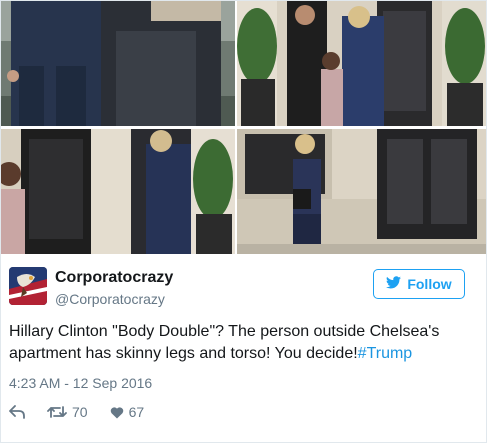  What do you see at coordinates (80, 412) in the screenshot?
I see `retweet-count: 70` at bounding box center [80, 412].